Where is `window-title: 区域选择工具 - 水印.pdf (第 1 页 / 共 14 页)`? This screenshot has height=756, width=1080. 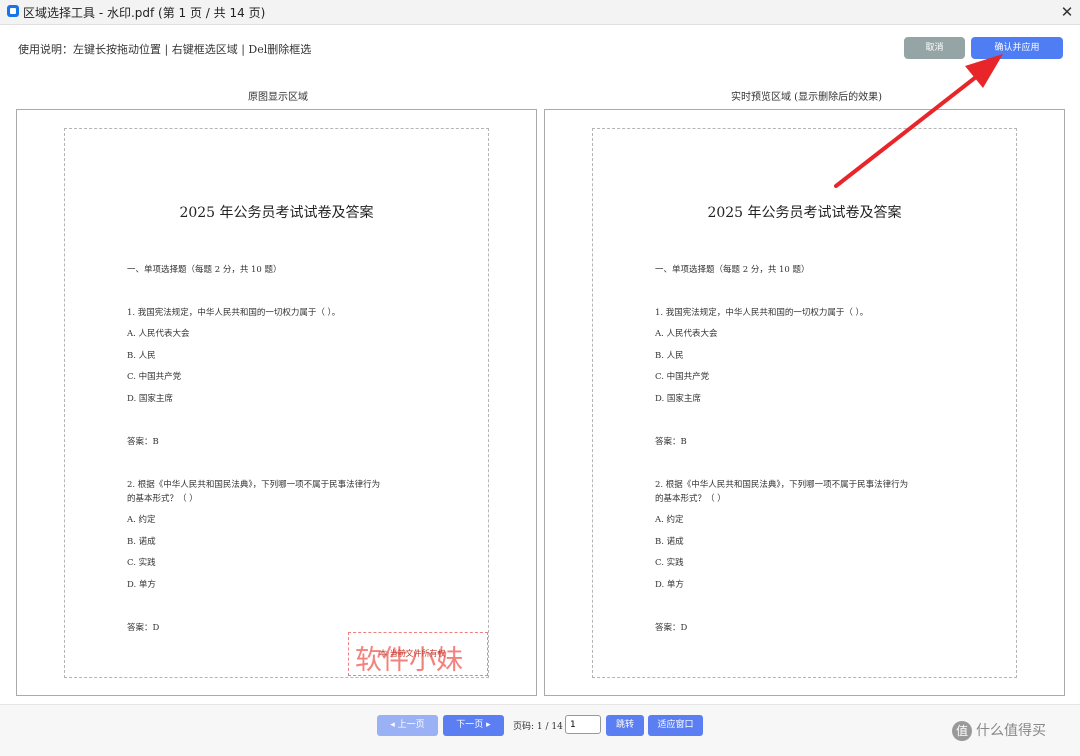
window-title: 区域选择工具 - 水印.pdf (第 1 页 / 共 14 页) is located at coordinates (144, 13).